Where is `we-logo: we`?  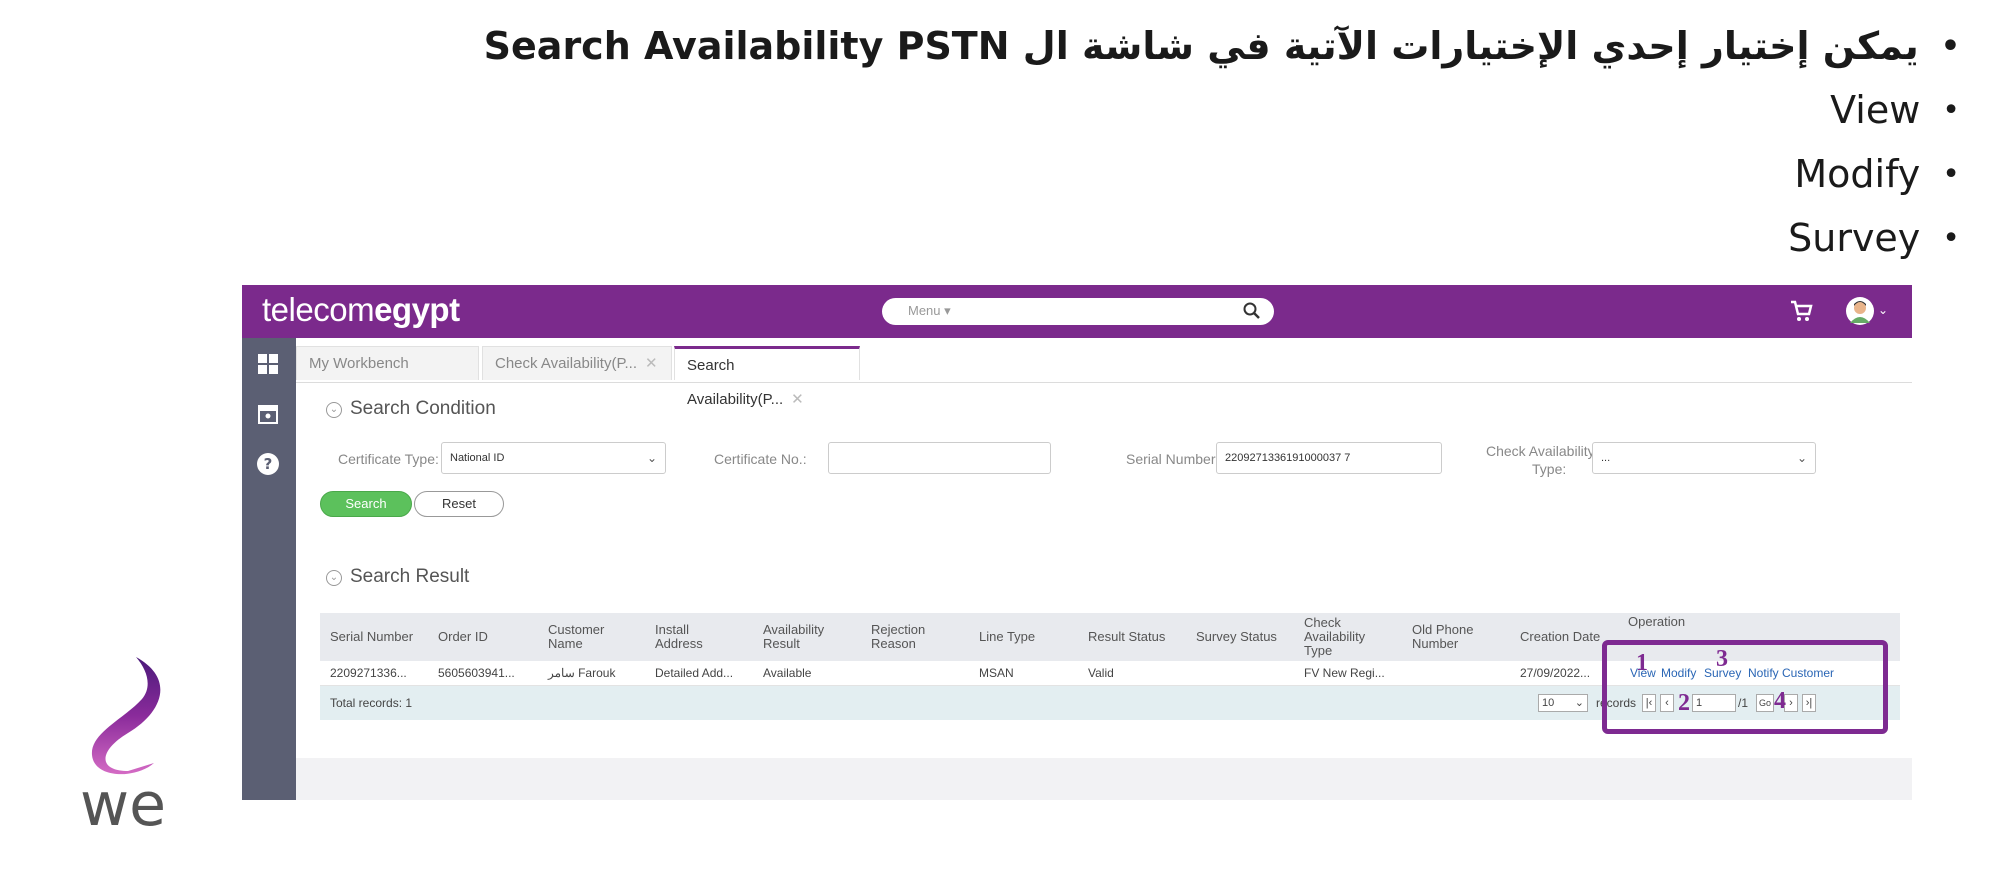 we-logo: we is located at coordinates (123, 743).